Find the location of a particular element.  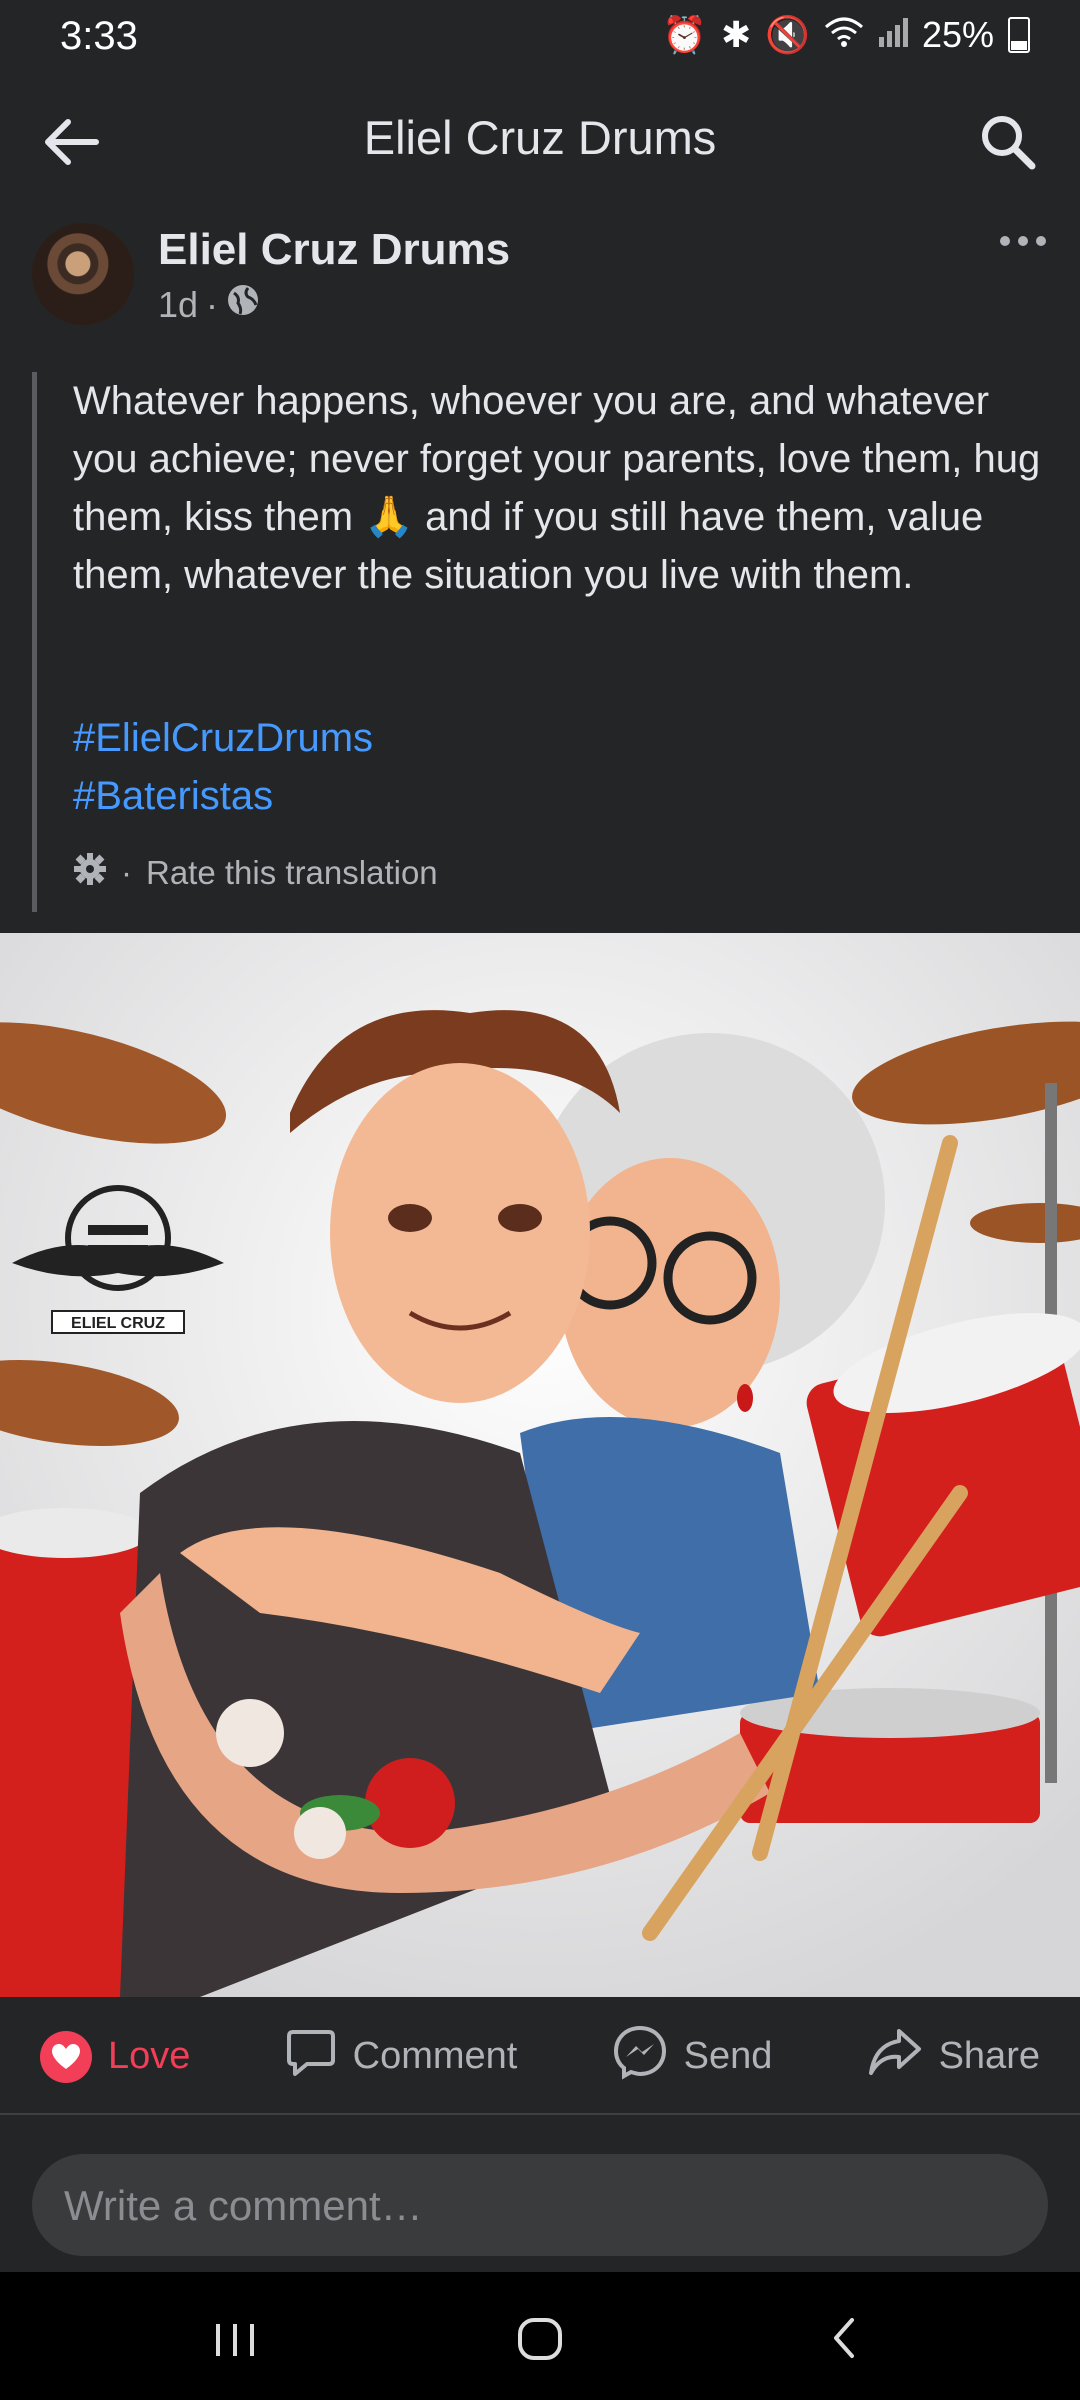

post-header: Eliel Cruz Drums 1d · is located at coordinates (540, 275).